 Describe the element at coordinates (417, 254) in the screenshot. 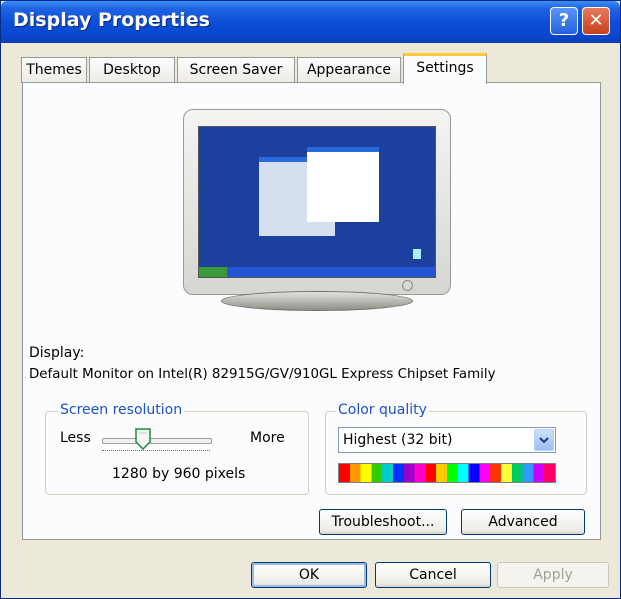

I see `recycle-bin-icon` at that location.